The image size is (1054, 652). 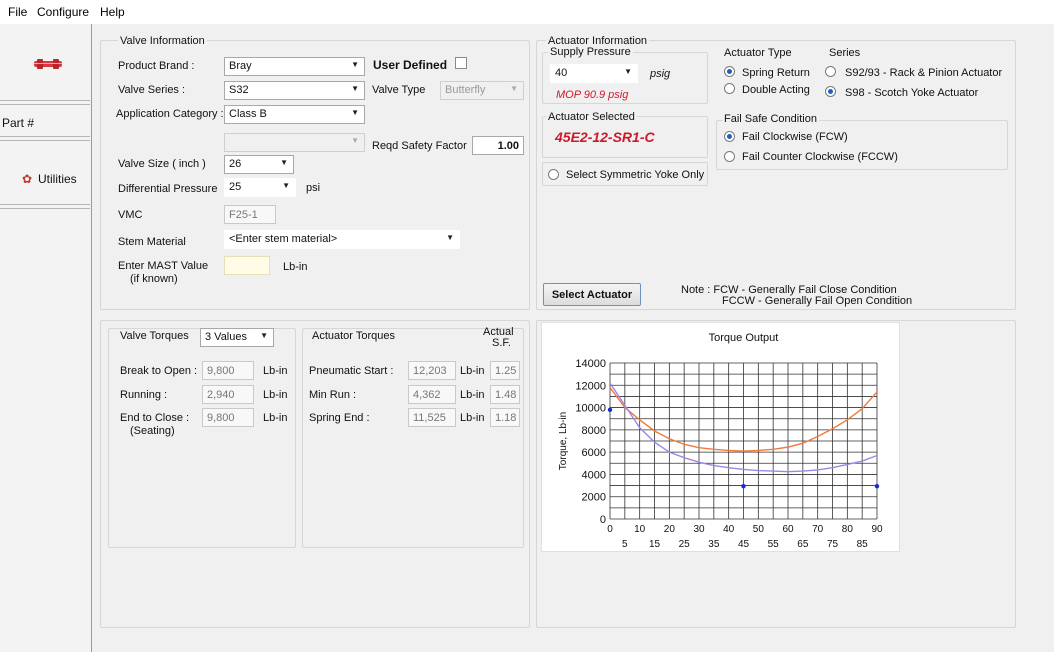 What do you see at coordinates (744, 544) in the screenshot?
I see `x-tick-label: 45` at bounding box center [744, 544].